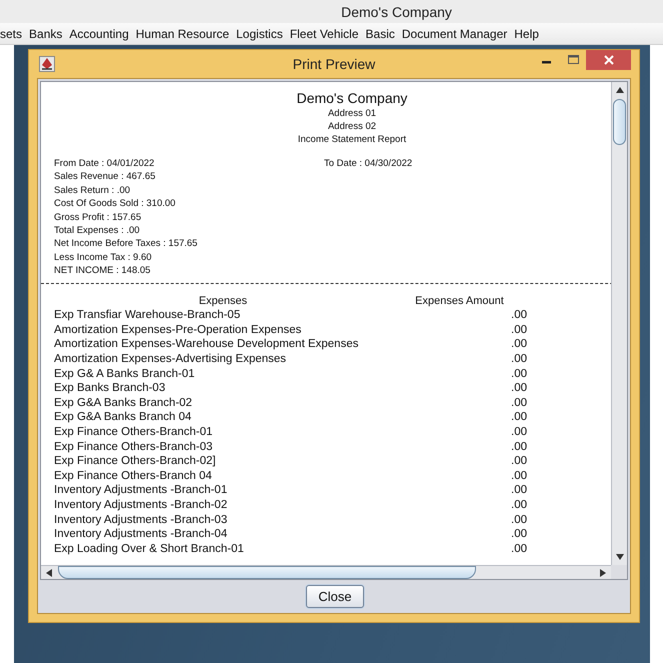 The width and height of the screenshot is (663, 663). What do you see at coordinates (97, 230) in the screenshot?
I see `summary-line: Total Expenses : .00` at bounding box center [97, 230].